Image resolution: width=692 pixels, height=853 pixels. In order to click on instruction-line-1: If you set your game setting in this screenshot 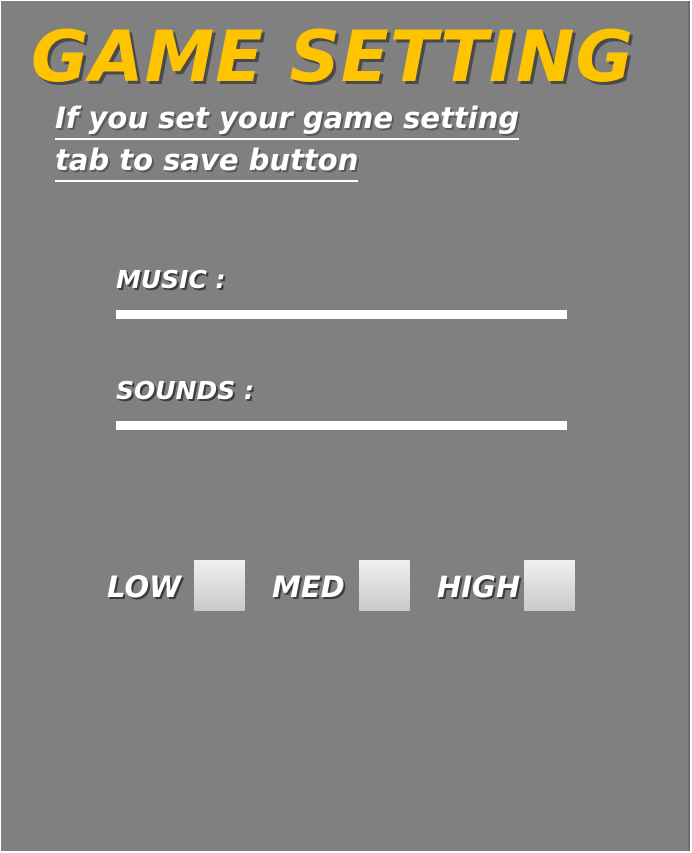, I will do `click(287, 119)`.